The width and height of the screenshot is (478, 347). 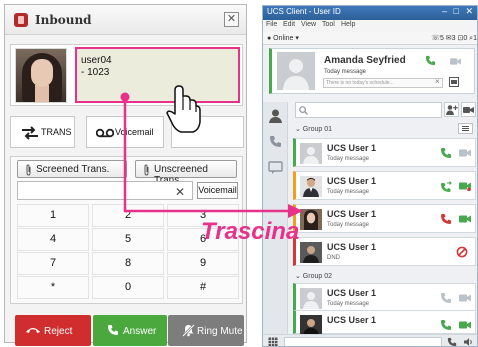 What do you see at coordinates (437, 81) in the screenshot?
I see `clear-schedule-icon: ×` at bounding box center [437, 81].